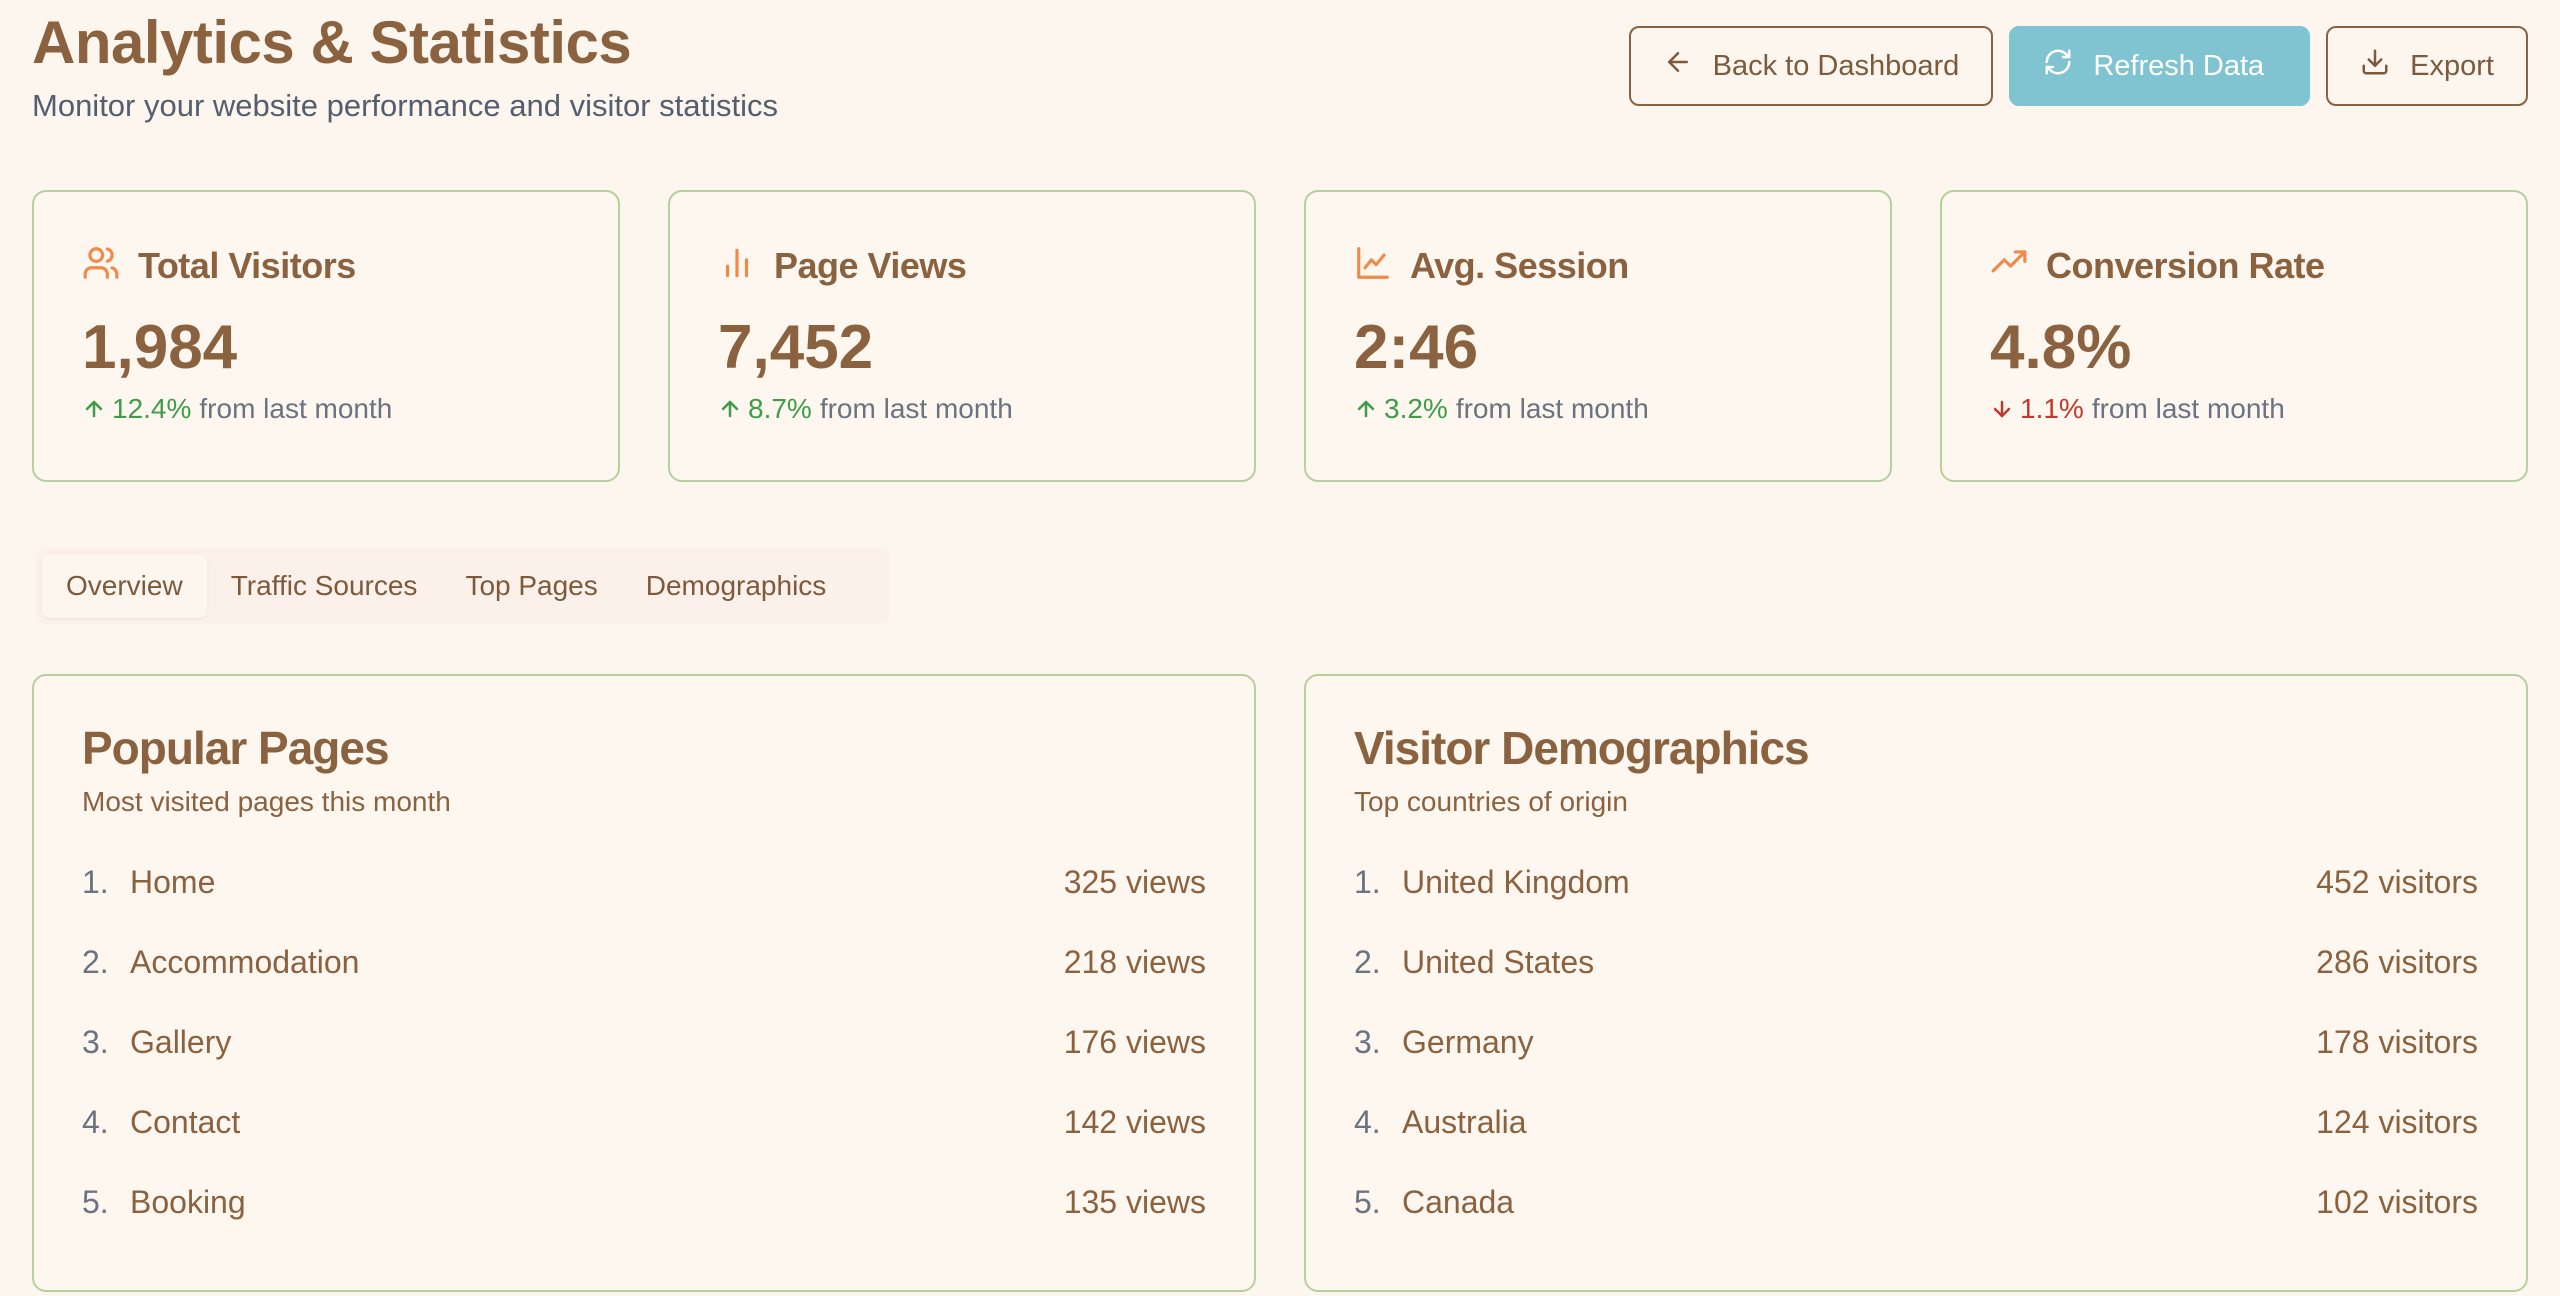 The width and height of the screenshot is (2560, 1296). Describe the element at coordinates (644, 882) in the screenshot. I see `list-item: 1. Home 325 views` at that location.